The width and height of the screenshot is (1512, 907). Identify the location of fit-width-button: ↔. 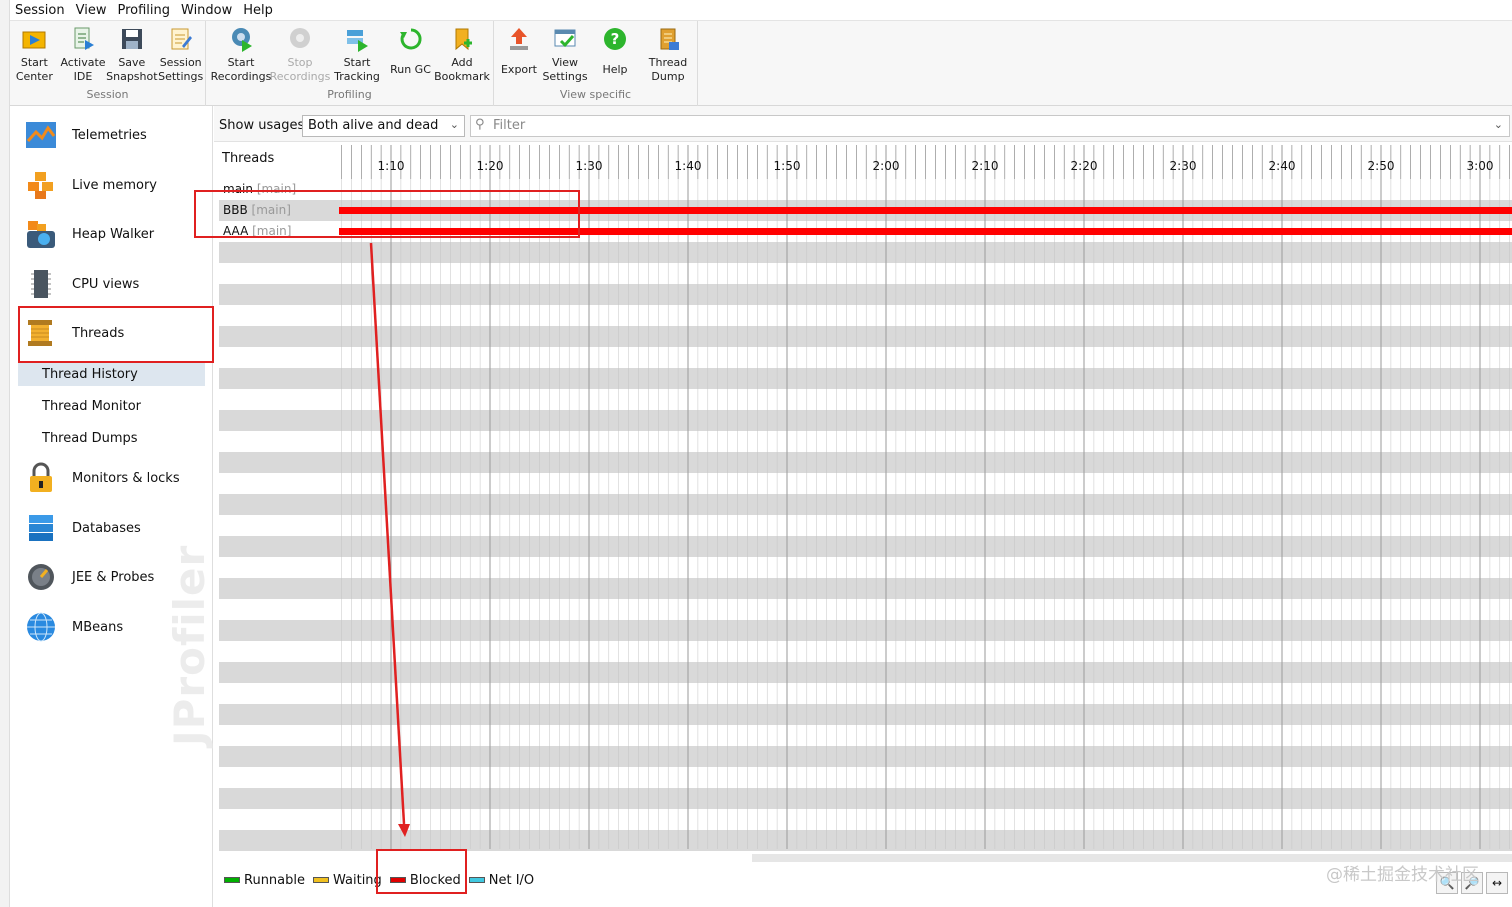
(1497, 883).